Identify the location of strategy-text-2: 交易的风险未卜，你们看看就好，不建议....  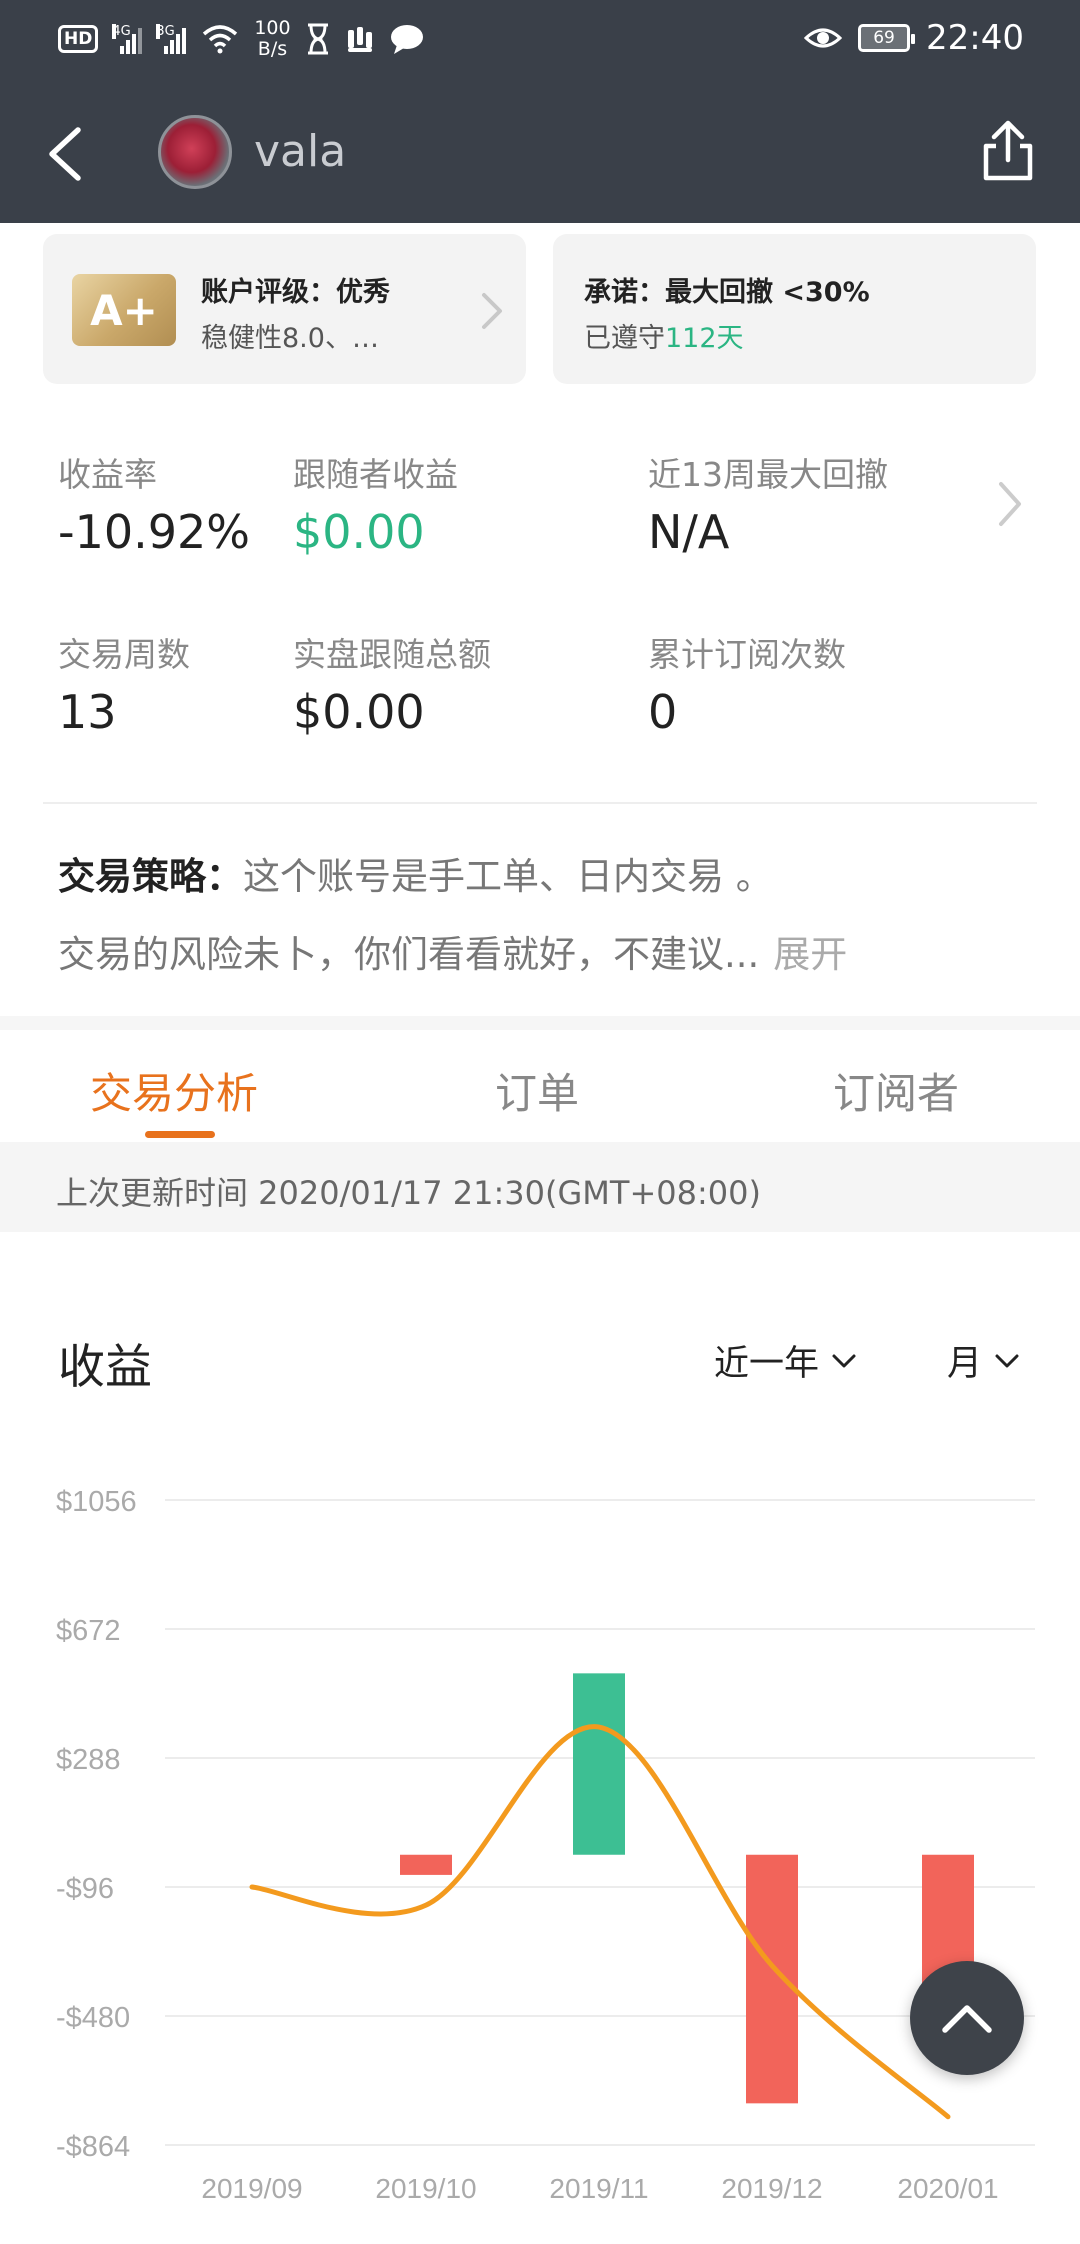
(409, 954).